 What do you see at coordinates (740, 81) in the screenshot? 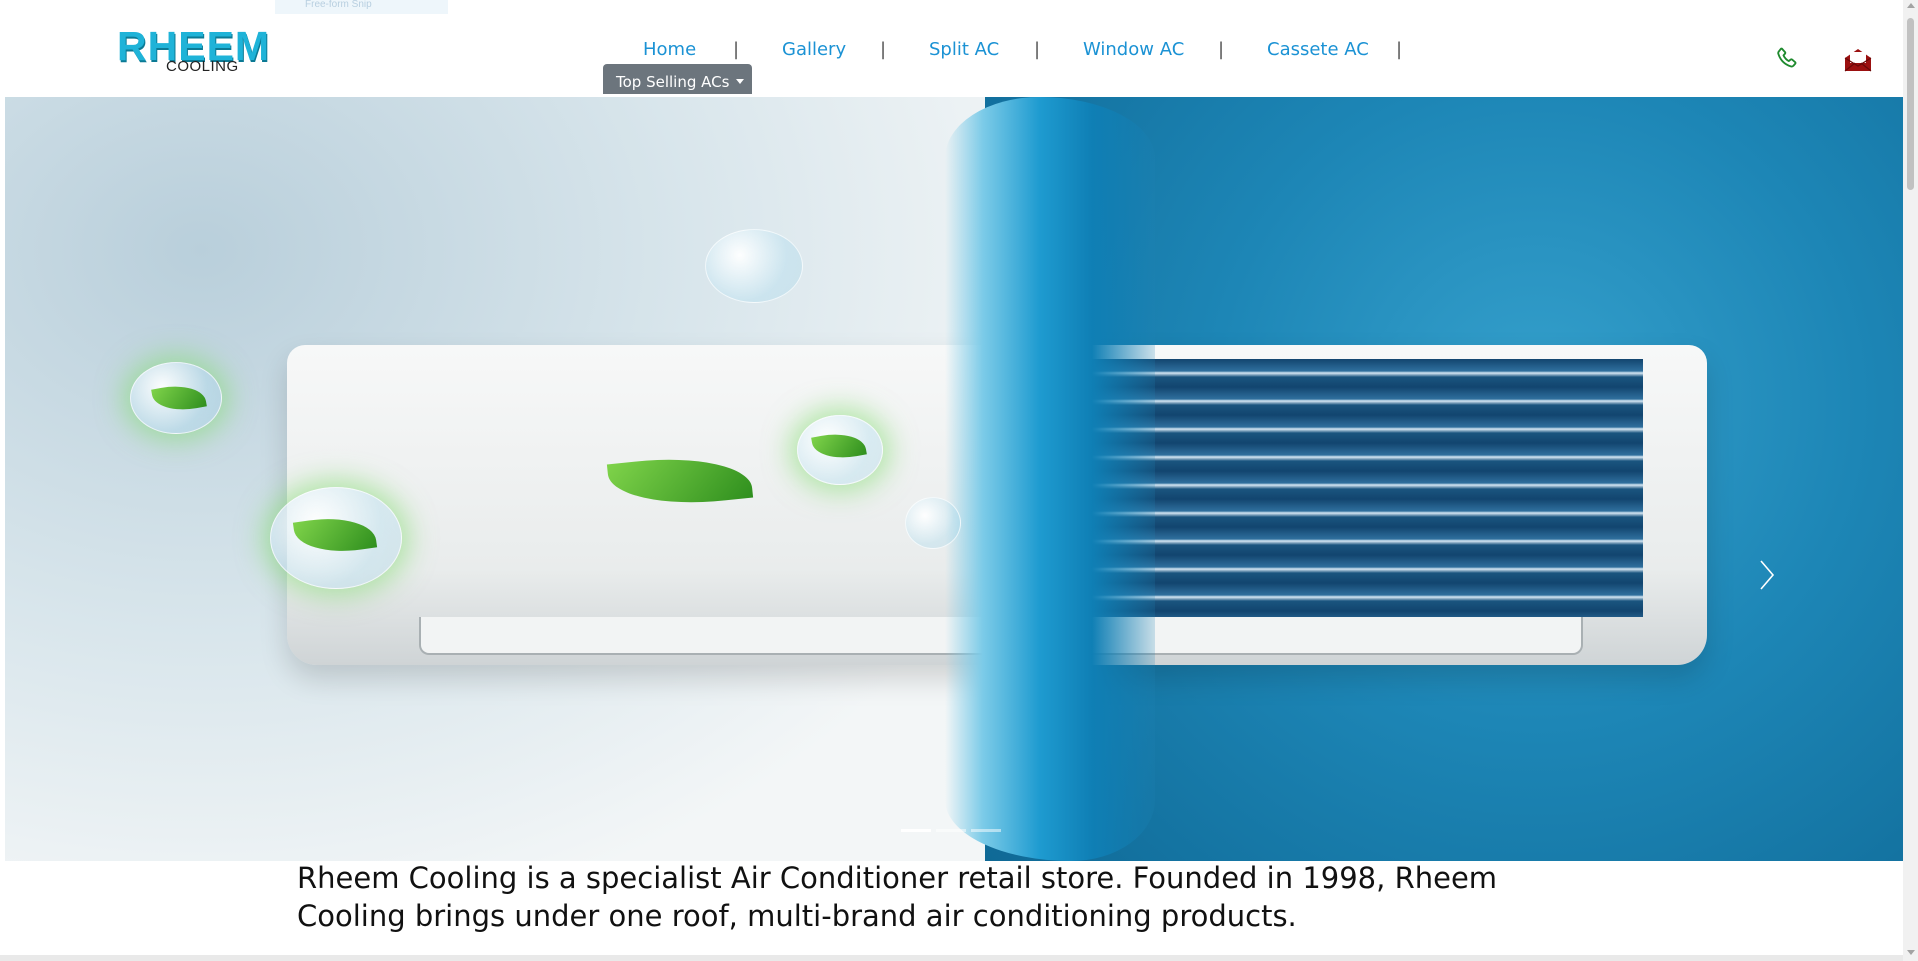
I see `caret-down-icon` at bounding box center [740, 81].